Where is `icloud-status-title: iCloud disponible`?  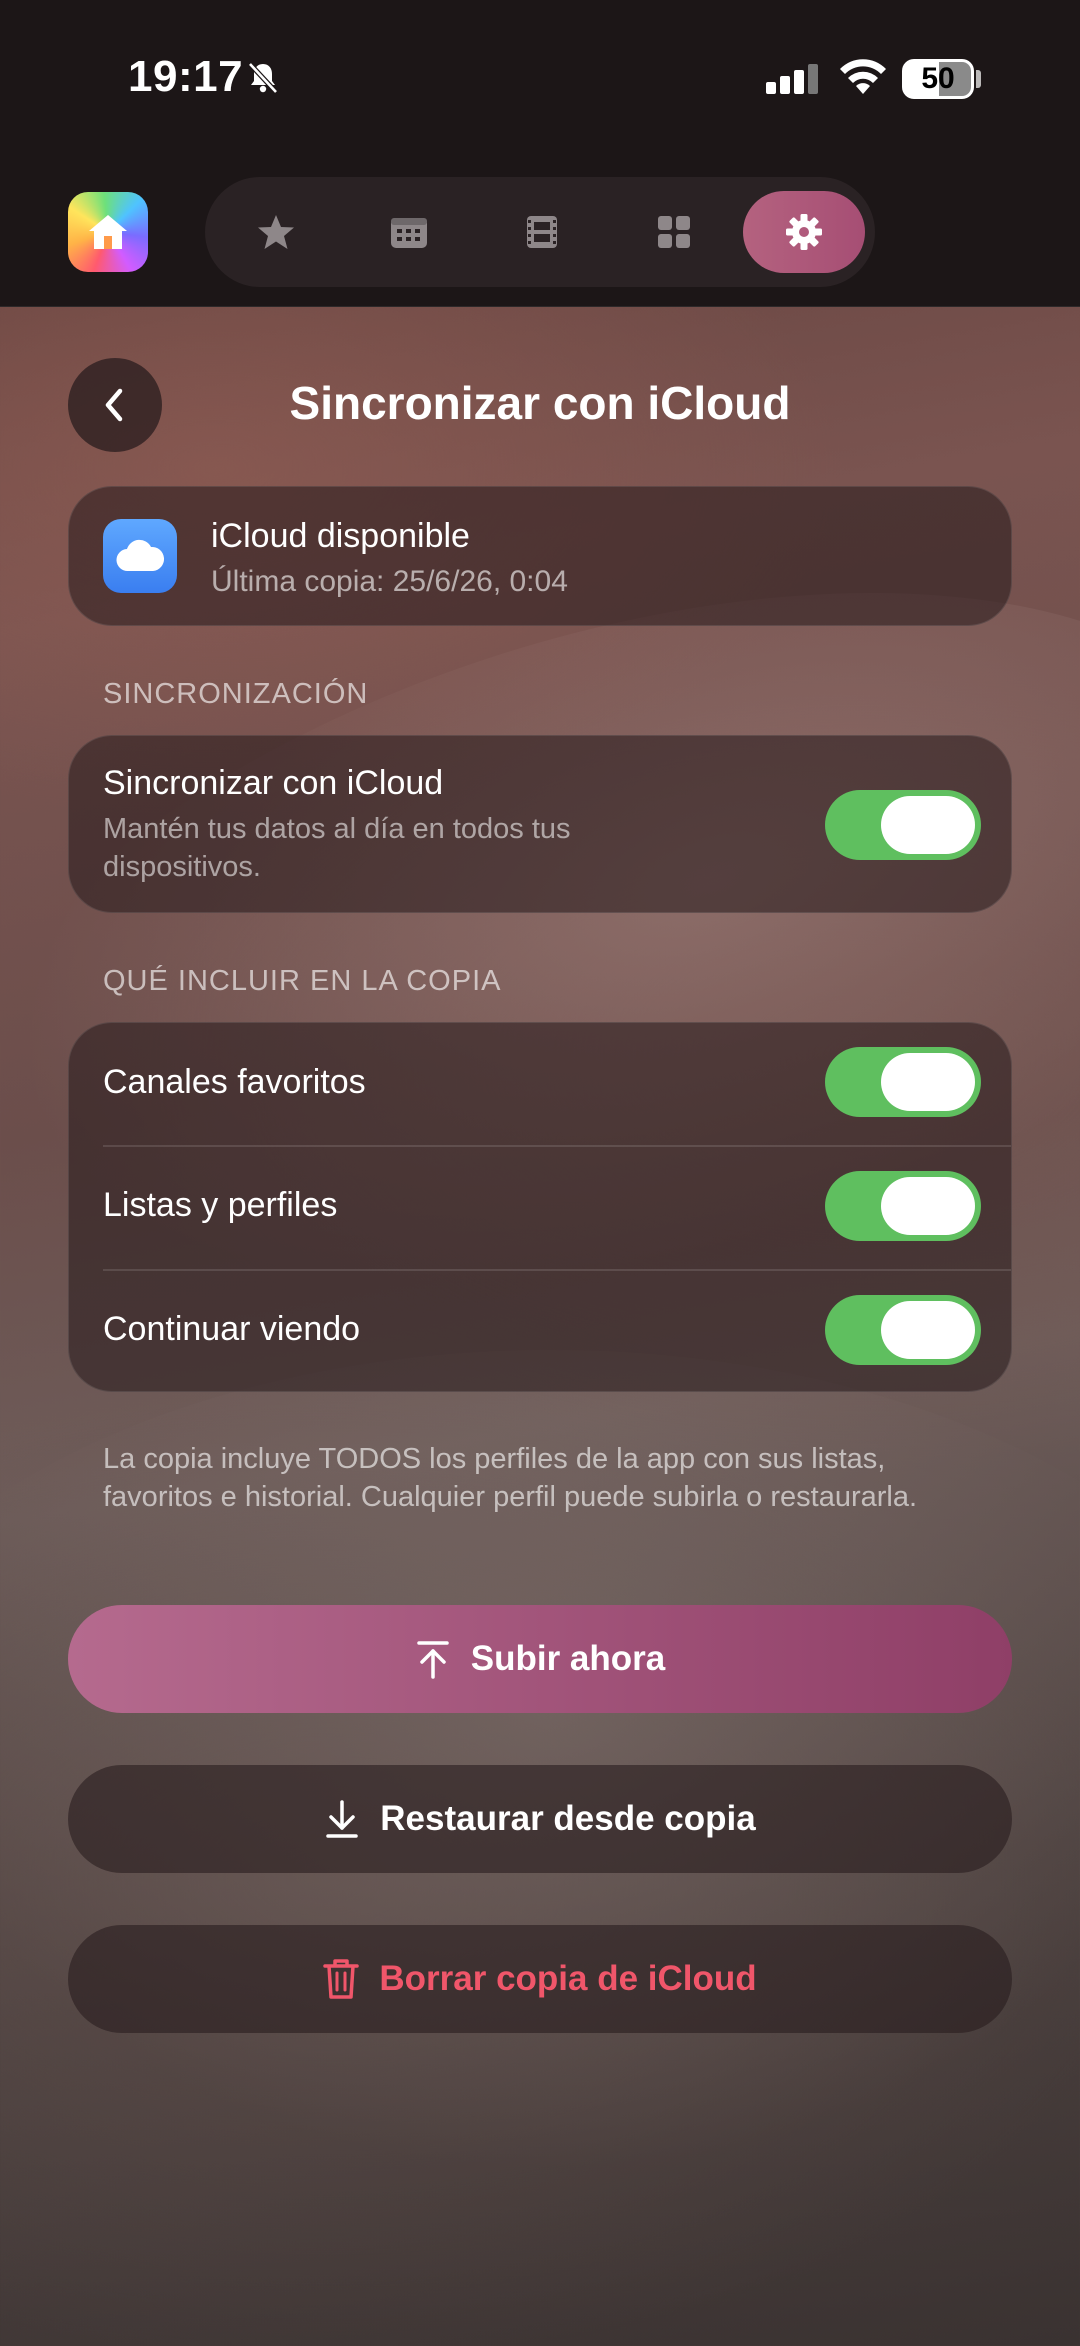 icloud-status-title: iCloud disponible is located at coordinates (340, 536).